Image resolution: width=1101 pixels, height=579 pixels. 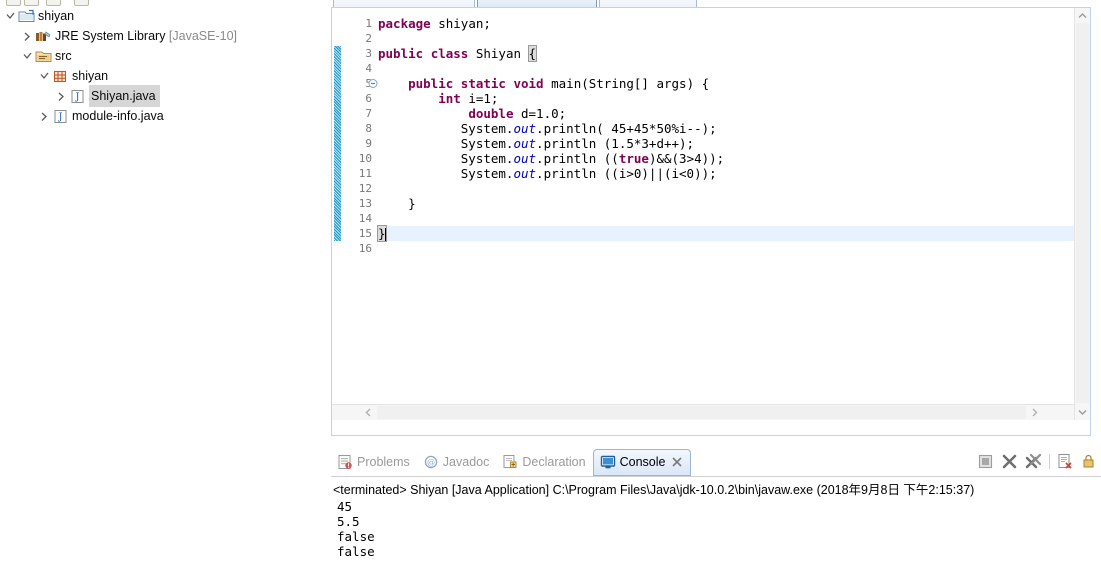 What do you see at coordinates (642, 462) in the screenshot?
I see `view-tab-console: Console` at bounding box center [642, 462].